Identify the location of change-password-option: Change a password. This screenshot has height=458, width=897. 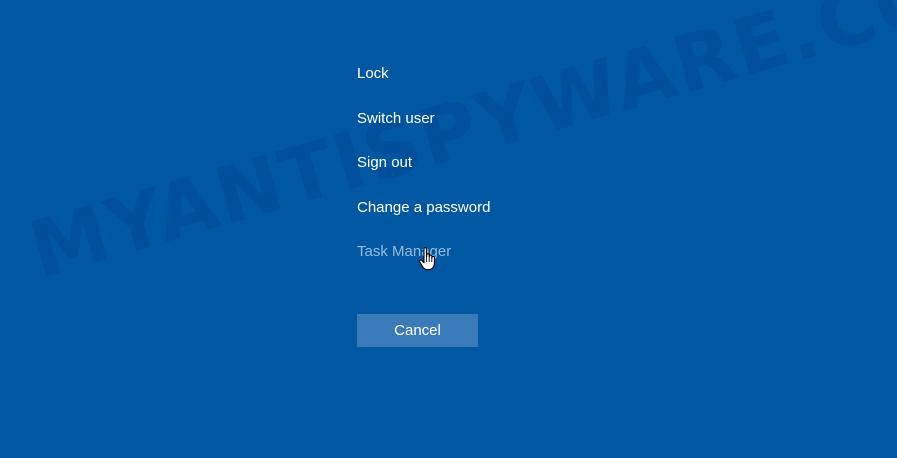
(423, 218).